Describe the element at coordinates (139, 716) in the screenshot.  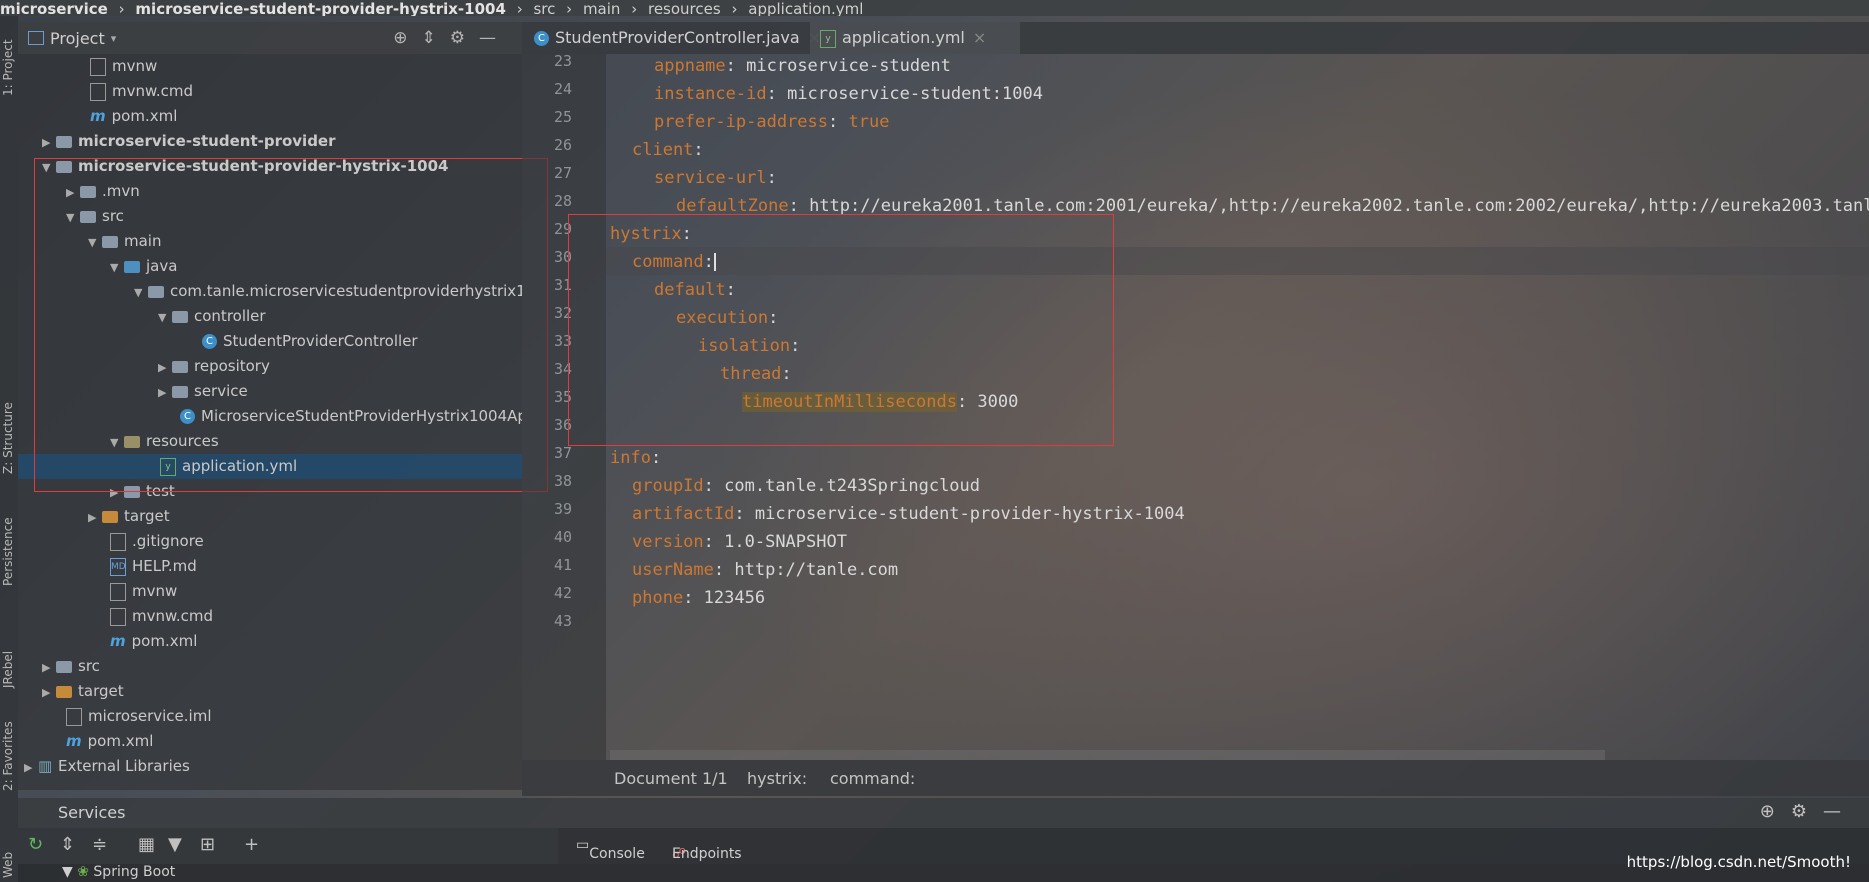
I see `tree-item: microservice.iml` at that location.